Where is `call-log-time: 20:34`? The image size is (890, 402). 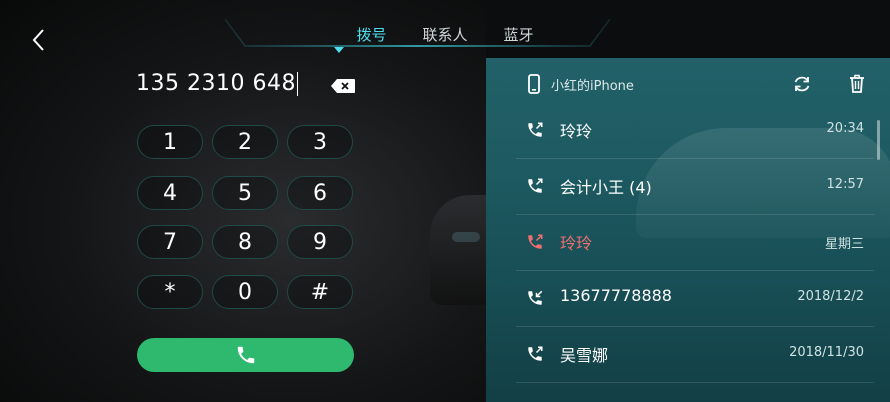
call-log-time: 20:34 is located at coordinates (845, 128).